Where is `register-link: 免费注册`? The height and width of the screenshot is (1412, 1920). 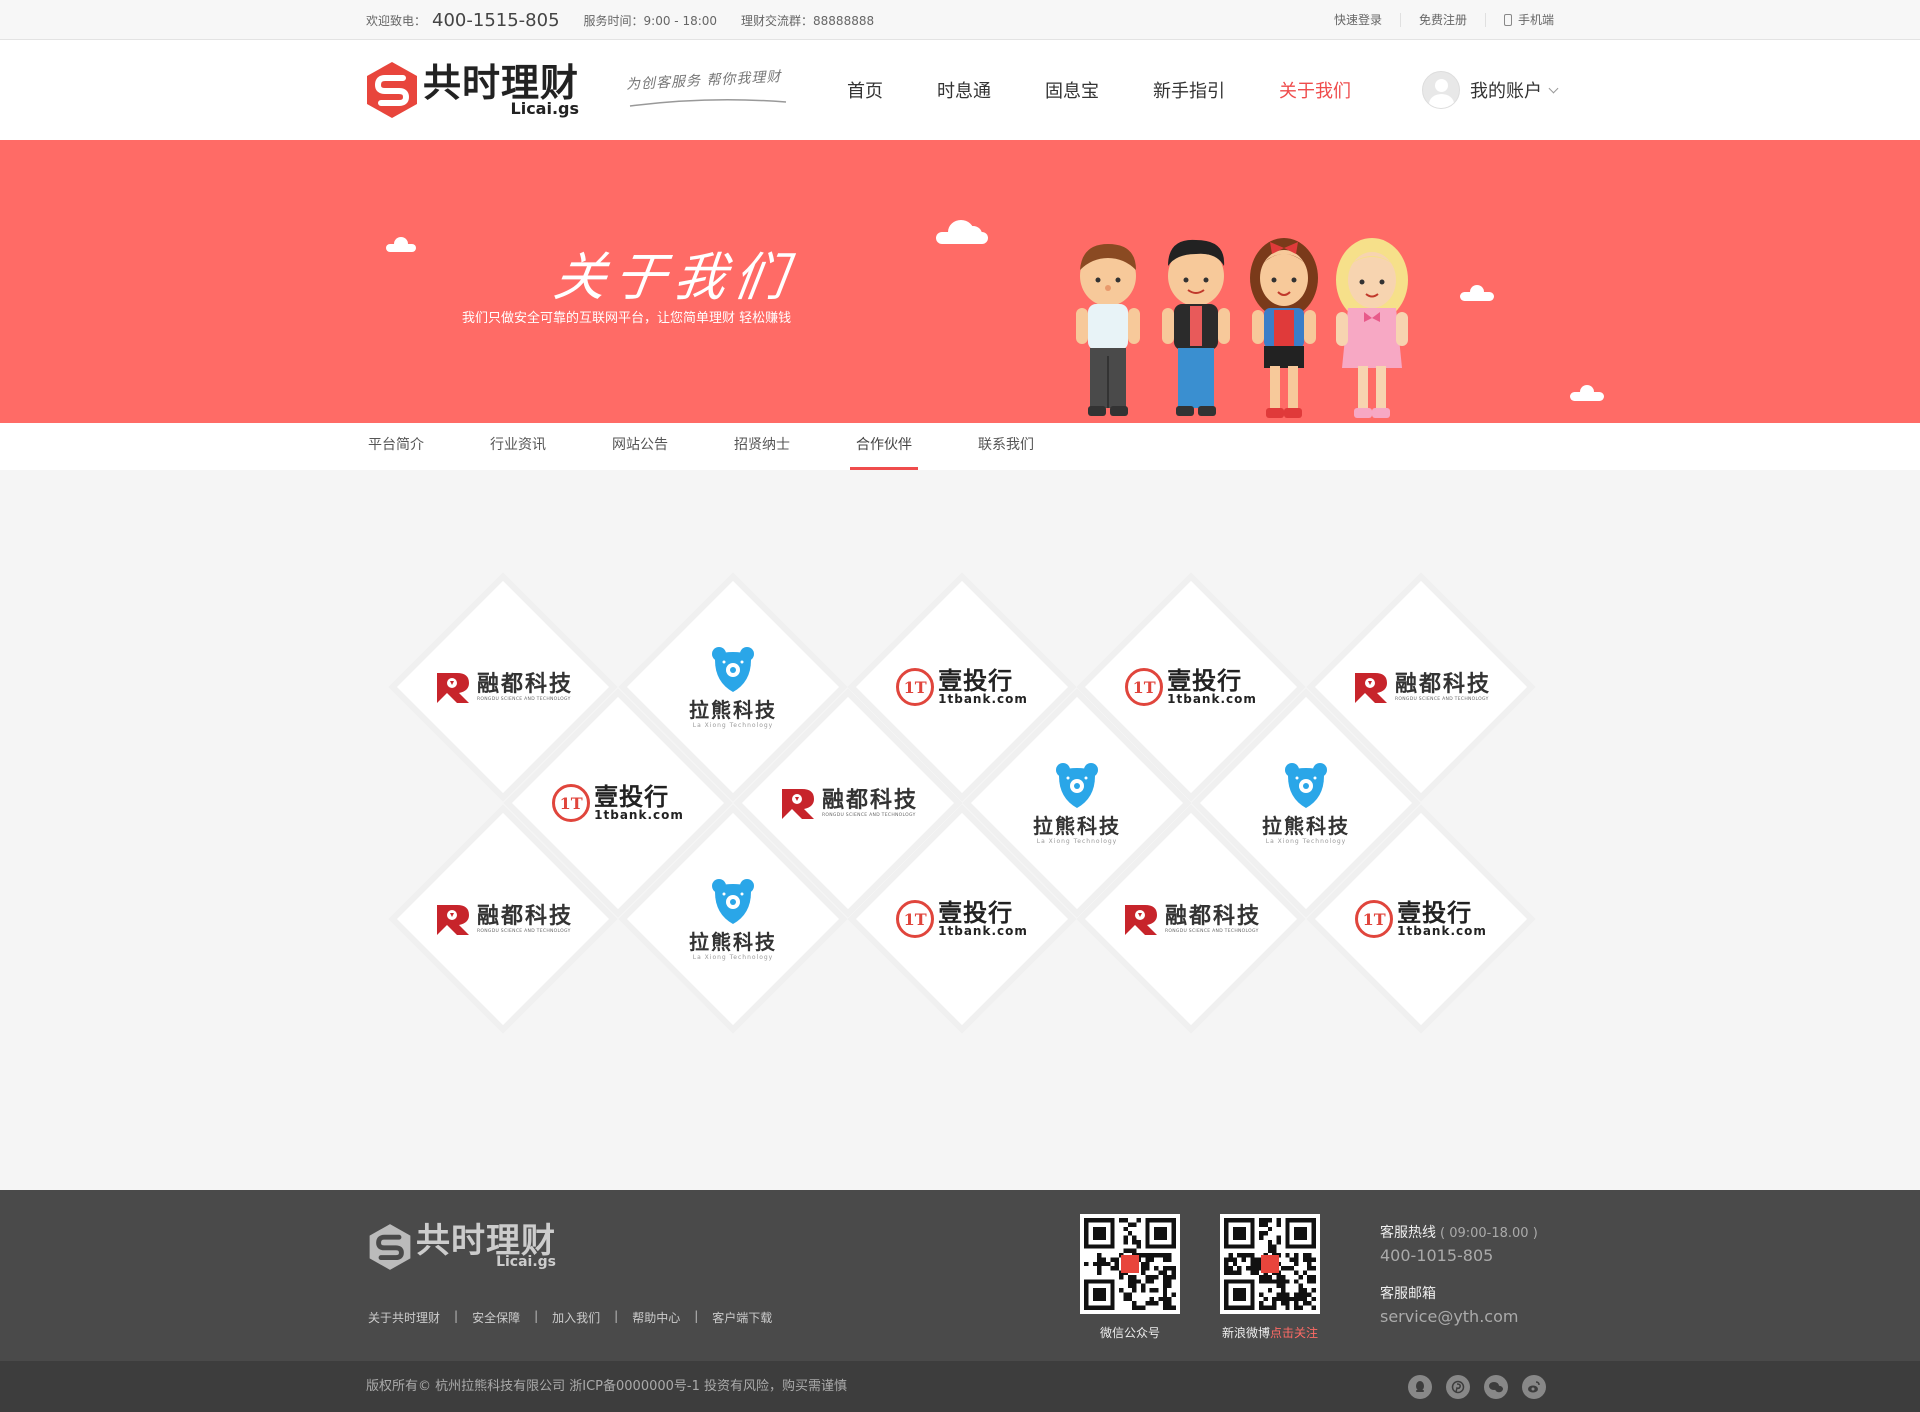 register-link: 免费注册 is located at coordinates (1443, 20).